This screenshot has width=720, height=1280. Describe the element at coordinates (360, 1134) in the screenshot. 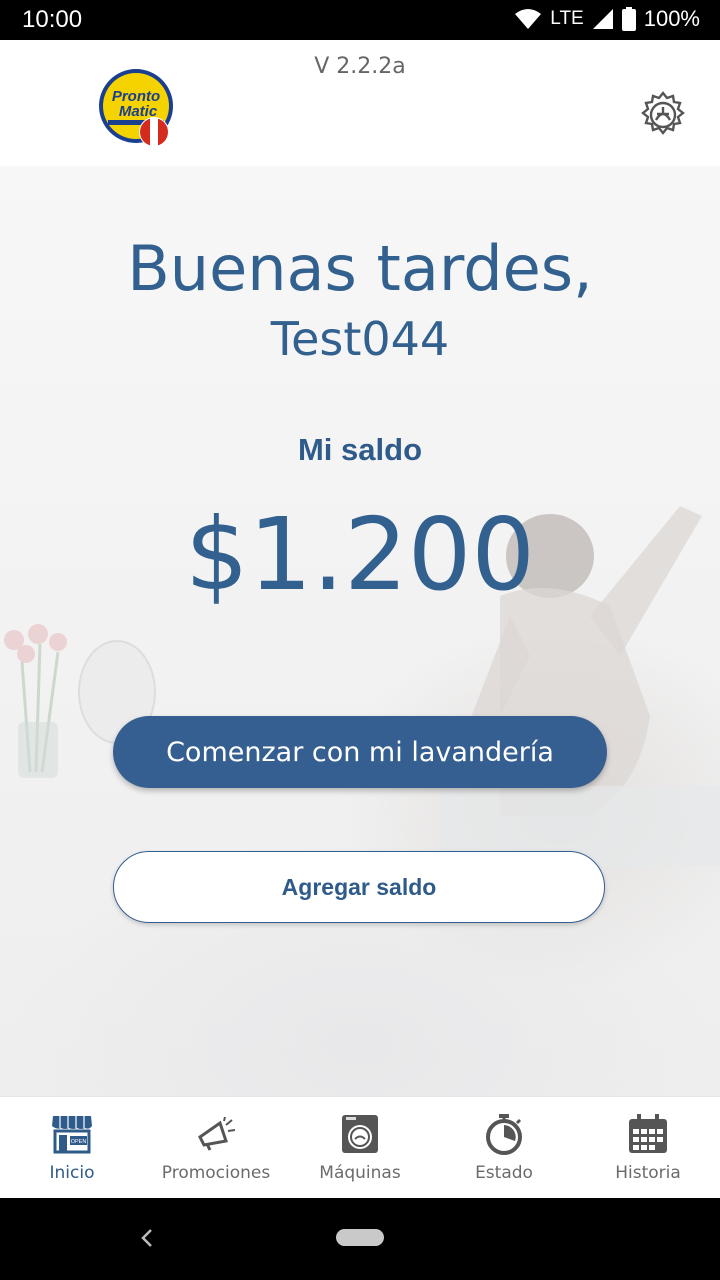

I see `washing-machine-icon` at that location.